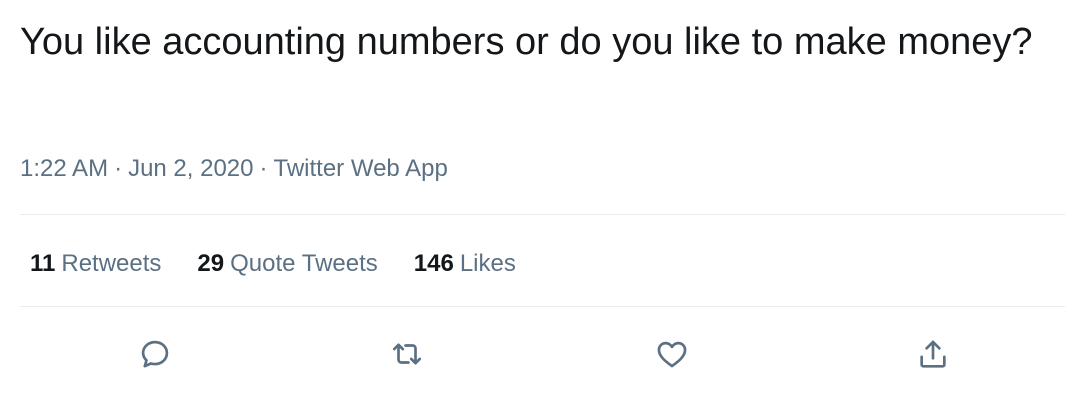  I want to click on tweet-source: Twitter Web App, so click(361, 168).